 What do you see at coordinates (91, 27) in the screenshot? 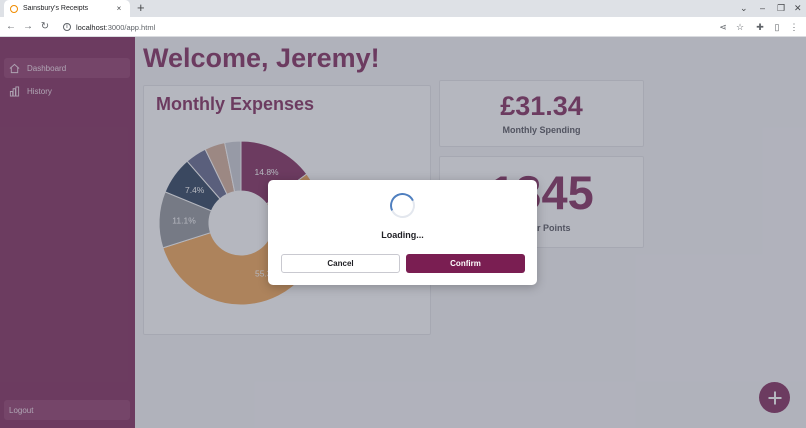
I see `url-host: localhost` at bounding box center [91, 27].